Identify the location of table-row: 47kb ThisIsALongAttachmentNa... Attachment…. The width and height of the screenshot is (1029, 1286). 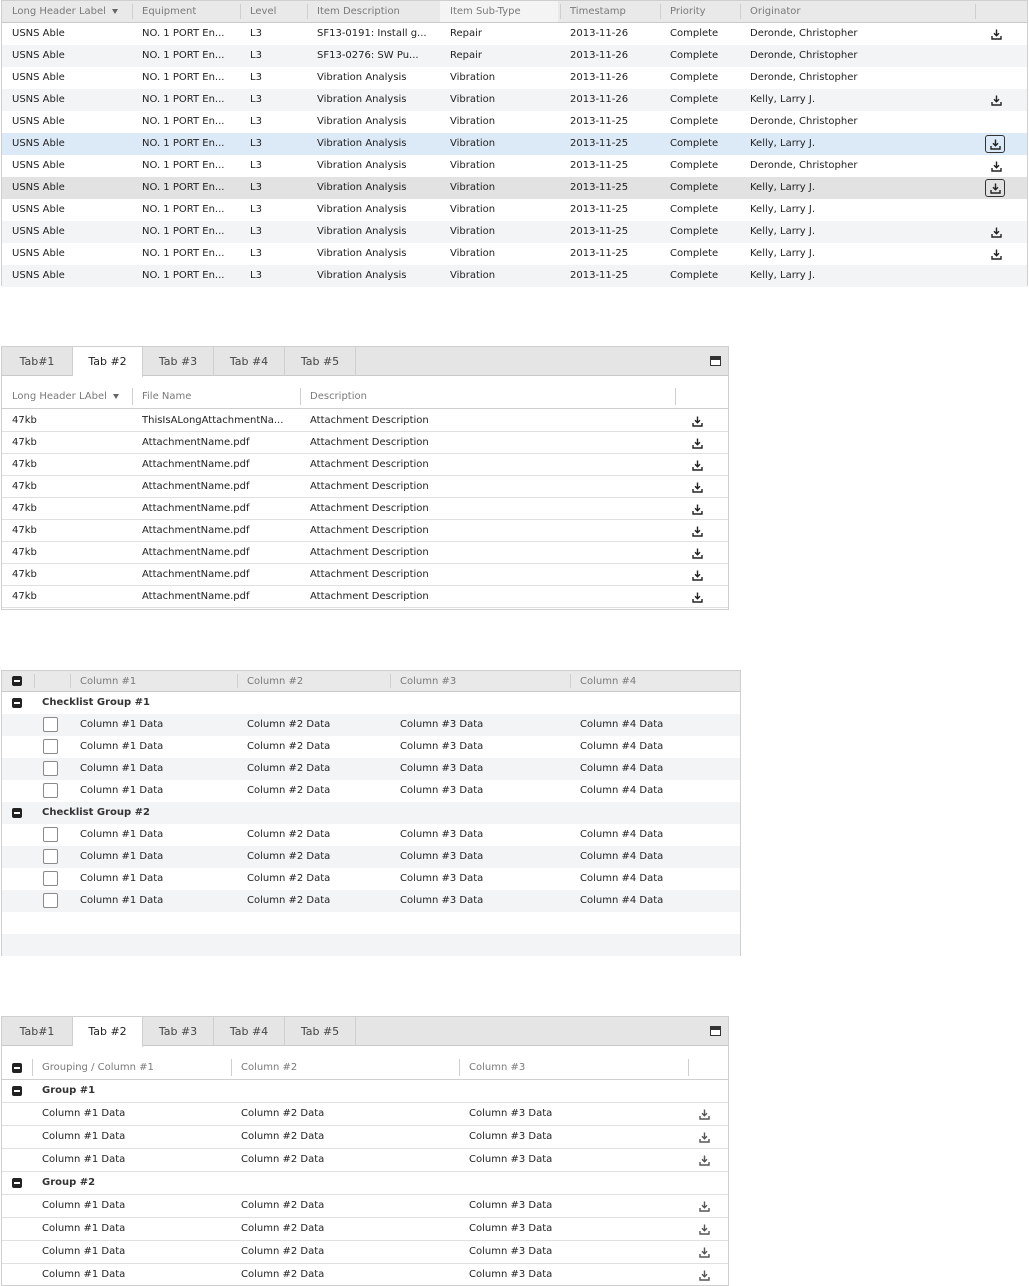
(365, 421).